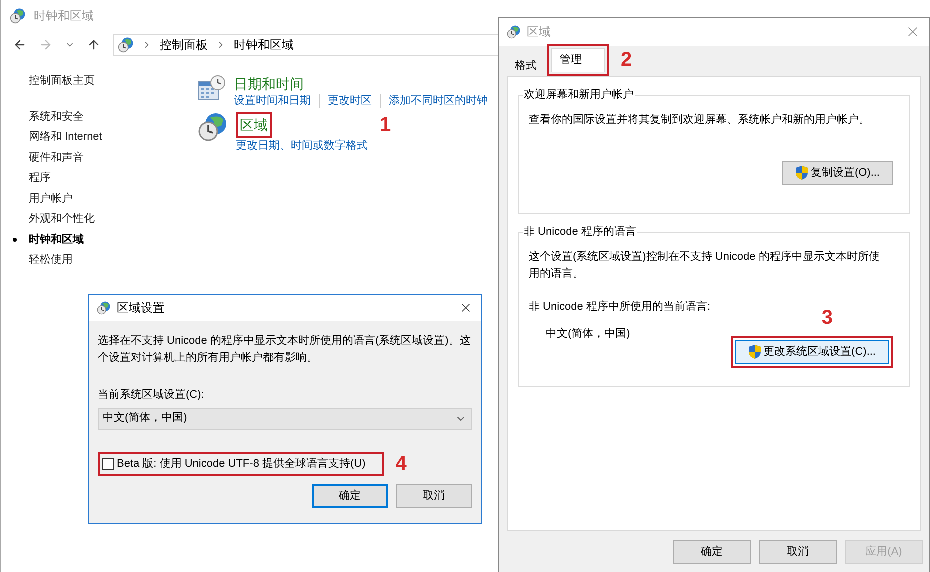 The width and height of the screenshot is (930, 572). What do you see at coordinates (705, 266) in the screenshot?
I see `group-description: 这个设置(系统区域设置)控制在不支持 Unicode 的程序中显示文本时所使用的语言。` at bounding box center [705, 266].